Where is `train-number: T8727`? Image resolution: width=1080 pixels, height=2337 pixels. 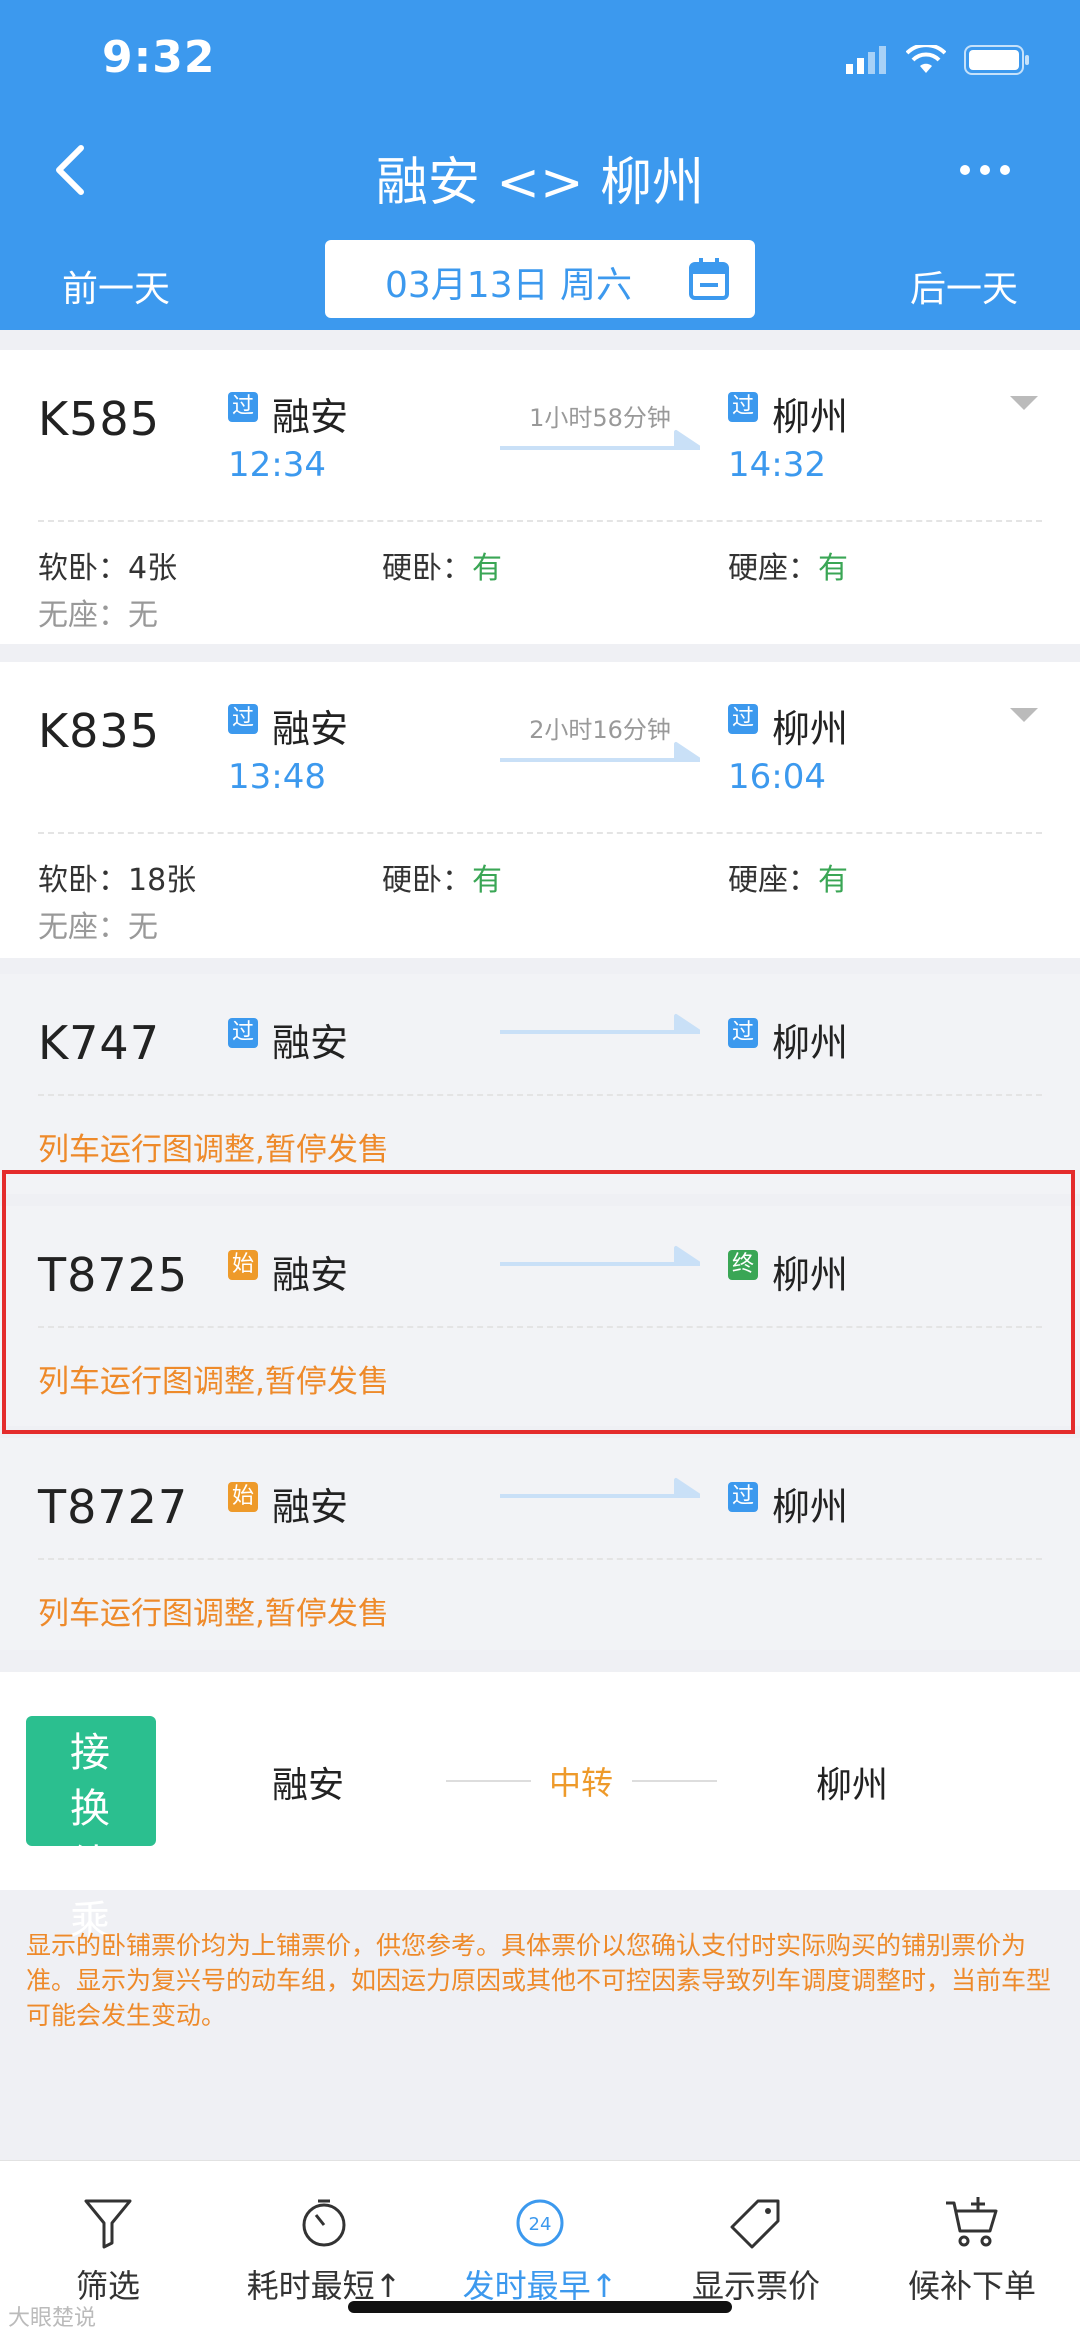 train-number: T8727 is located at coordinates (113, 1507).